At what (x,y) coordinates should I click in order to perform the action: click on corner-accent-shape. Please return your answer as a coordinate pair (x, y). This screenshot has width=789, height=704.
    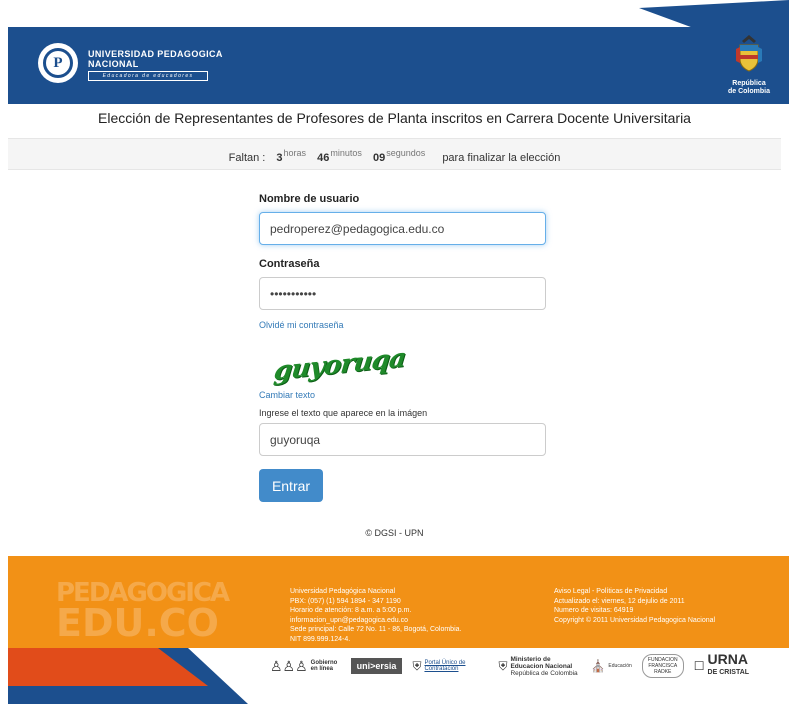
    Looking at the image, I should click on (714, 15).